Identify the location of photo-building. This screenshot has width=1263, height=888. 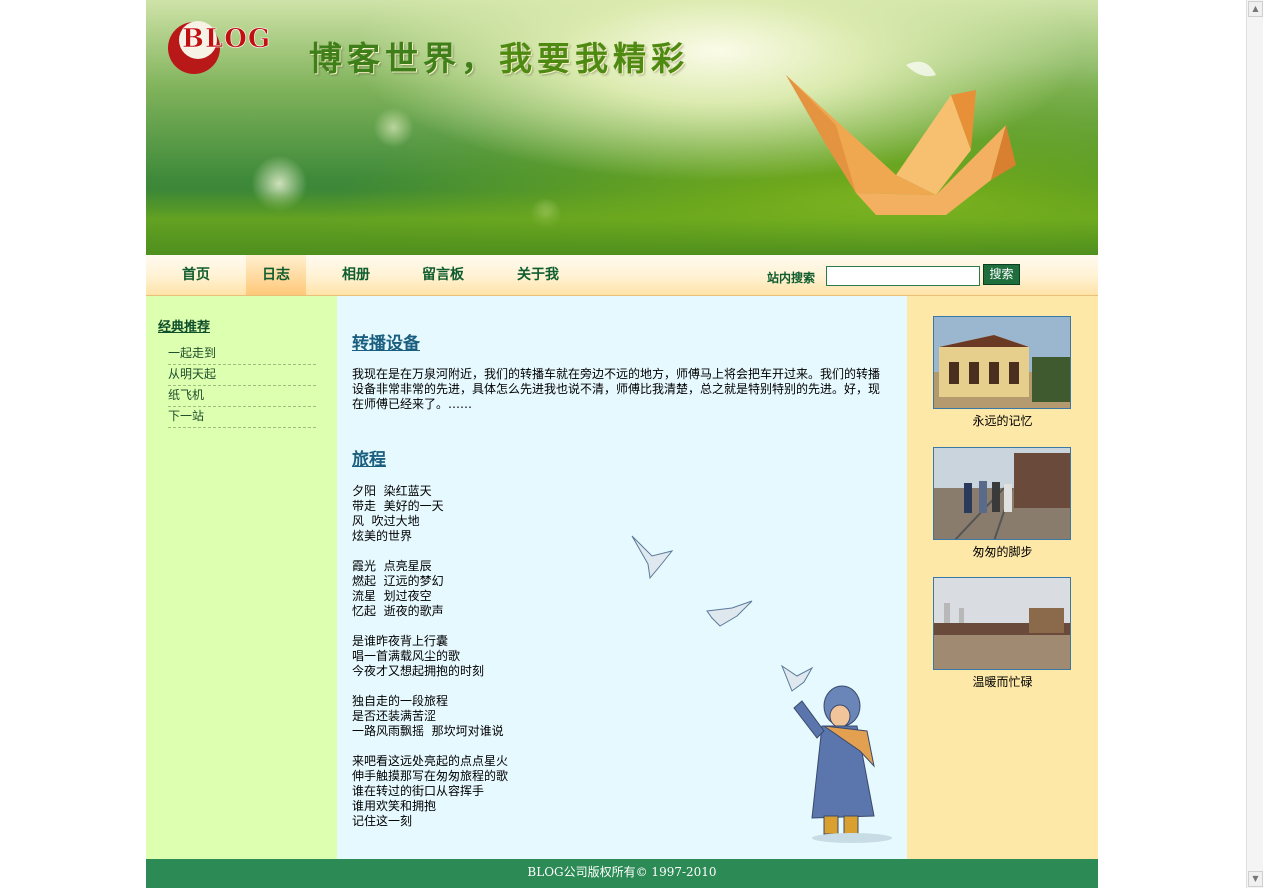
(1002, 362).